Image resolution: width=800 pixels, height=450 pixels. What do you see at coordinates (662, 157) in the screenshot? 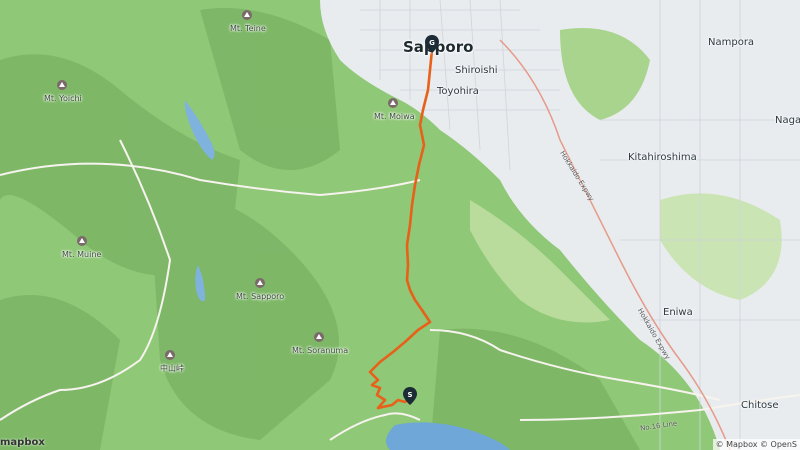
I see `city-label-kitahiroshima: Kitahiroshima` at bounding box center [662, 157].